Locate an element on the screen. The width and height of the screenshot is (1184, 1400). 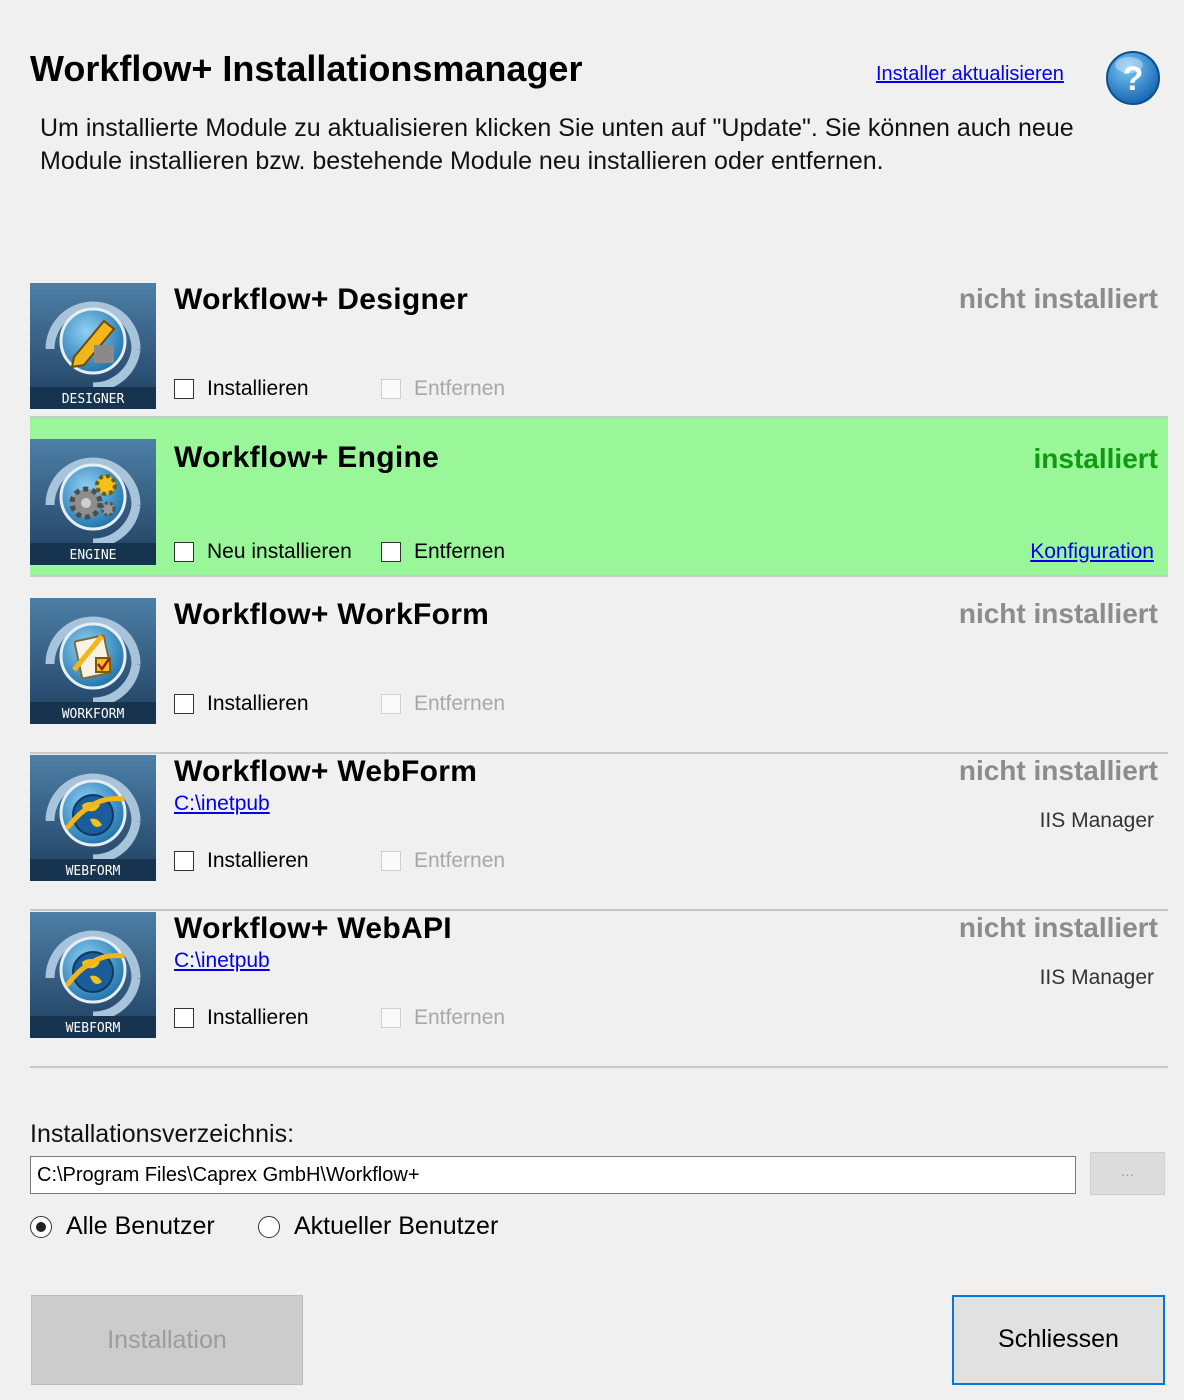
svg-text: DESIGNER is located at coordinates (93, 399).